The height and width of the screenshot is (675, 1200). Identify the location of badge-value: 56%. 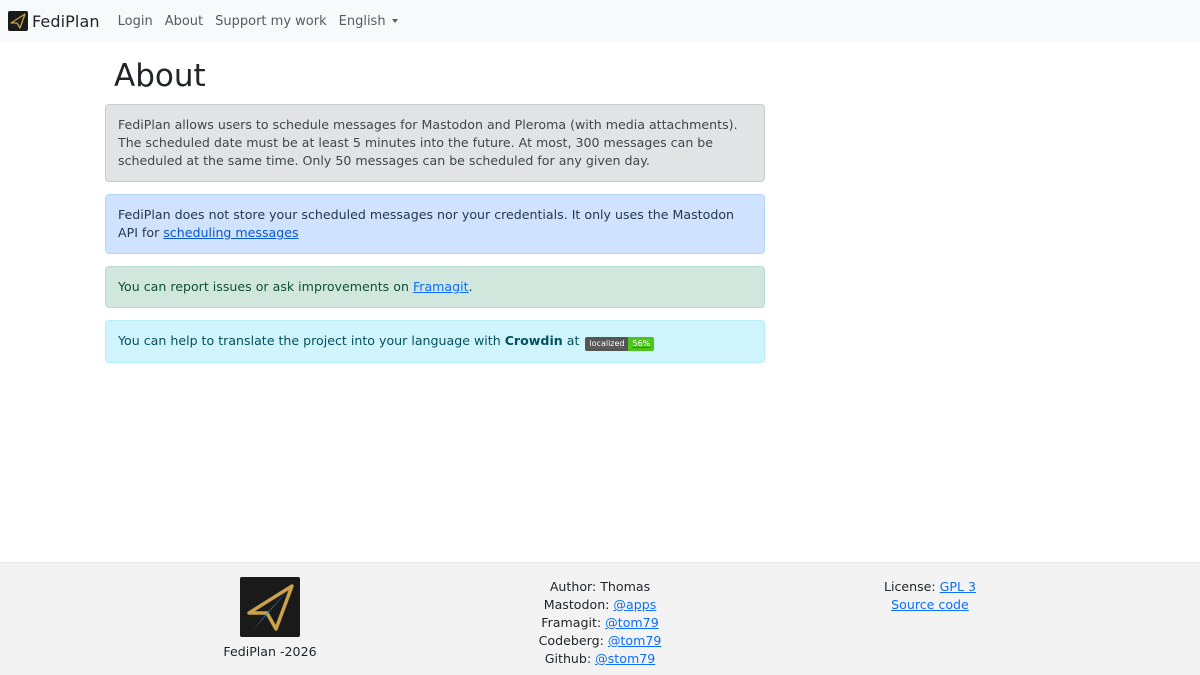
(641, 344).